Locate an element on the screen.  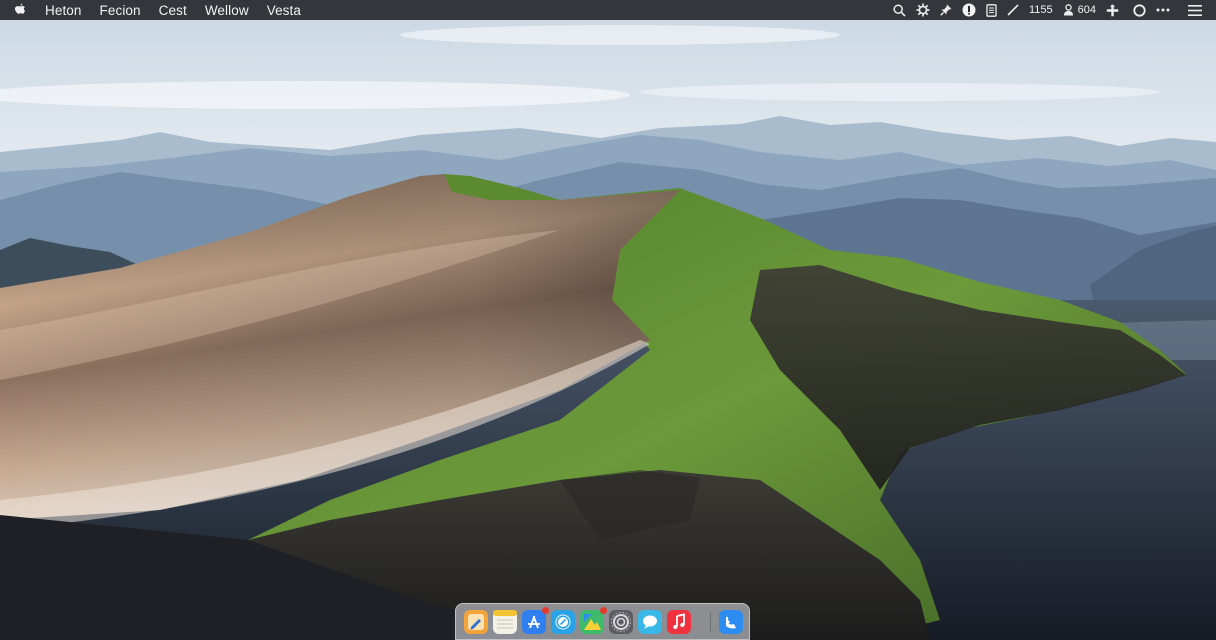
dock is located at coordinates (602, 621).